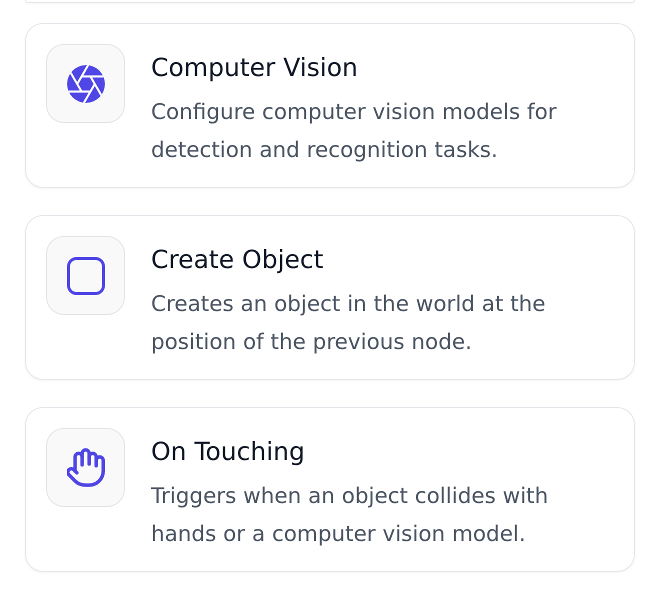 This screenshot has width=664, height=600. I want to click on node-title: Create Object, so click(237, 260).